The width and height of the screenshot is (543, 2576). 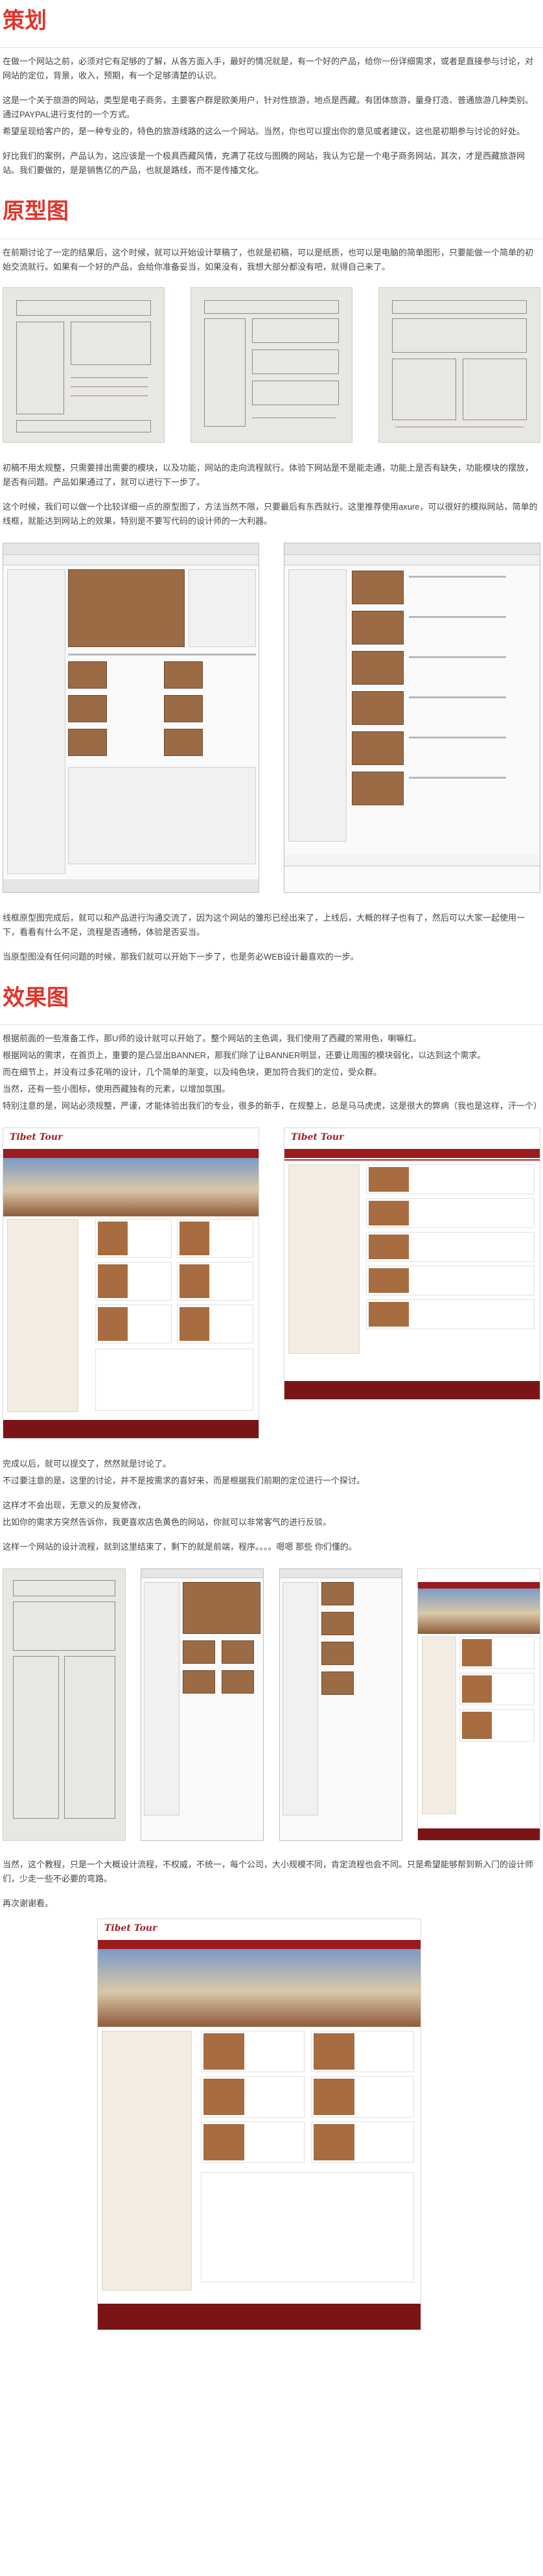 I want to click on paragraph: 这样才不会出现，无意义的反复修改，, so click(x=74, y=1505).